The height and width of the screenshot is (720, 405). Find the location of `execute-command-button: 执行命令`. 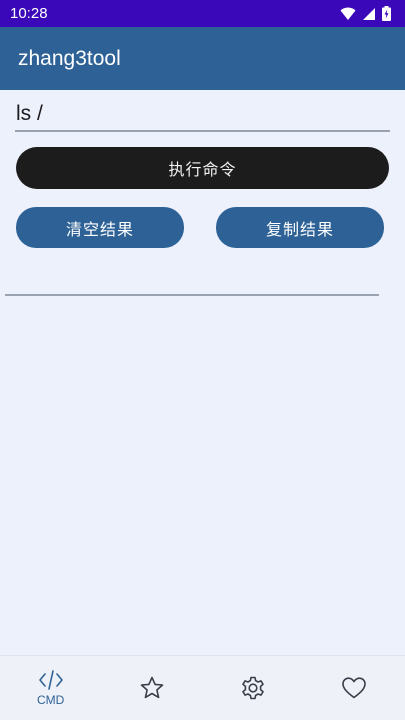

execute-command-button: 执行命令 is located at coordinates (202, 168).